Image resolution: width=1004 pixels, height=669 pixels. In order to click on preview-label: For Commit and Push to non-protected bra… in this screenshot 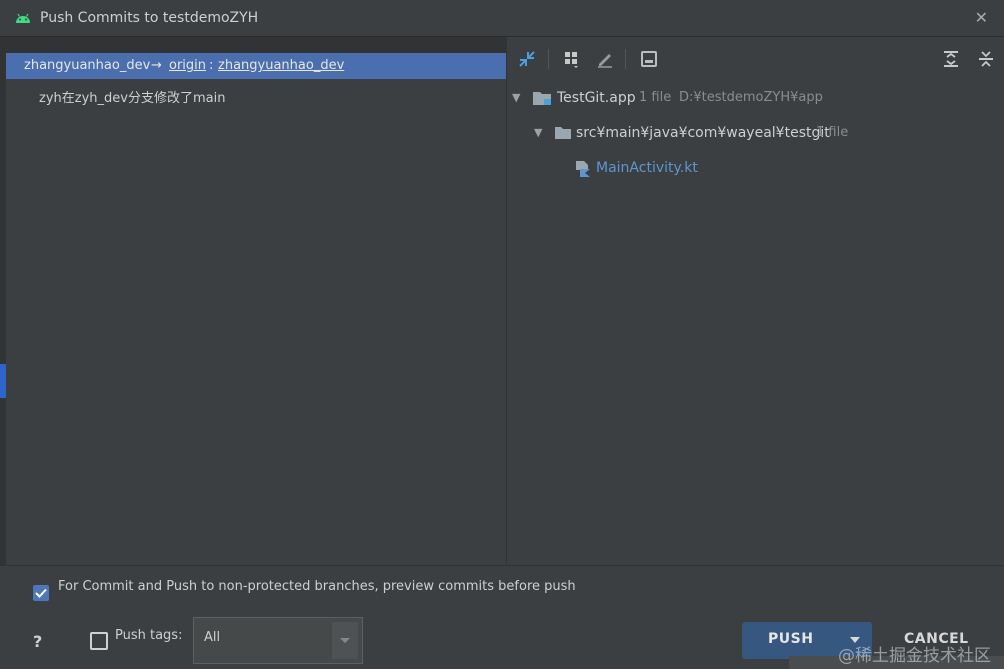, I will do `click(317, 586)`.